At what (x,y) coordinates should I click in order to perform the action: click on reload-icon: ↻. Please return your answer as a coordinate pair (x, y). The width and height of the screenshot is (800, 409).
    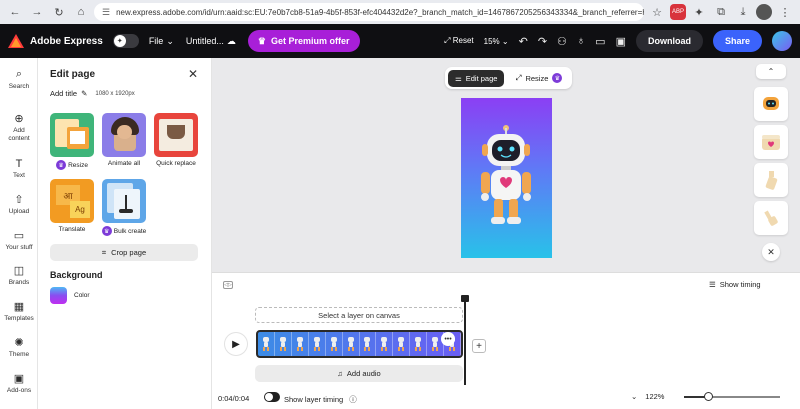
    Looking at the image, I should click on (59, 12).